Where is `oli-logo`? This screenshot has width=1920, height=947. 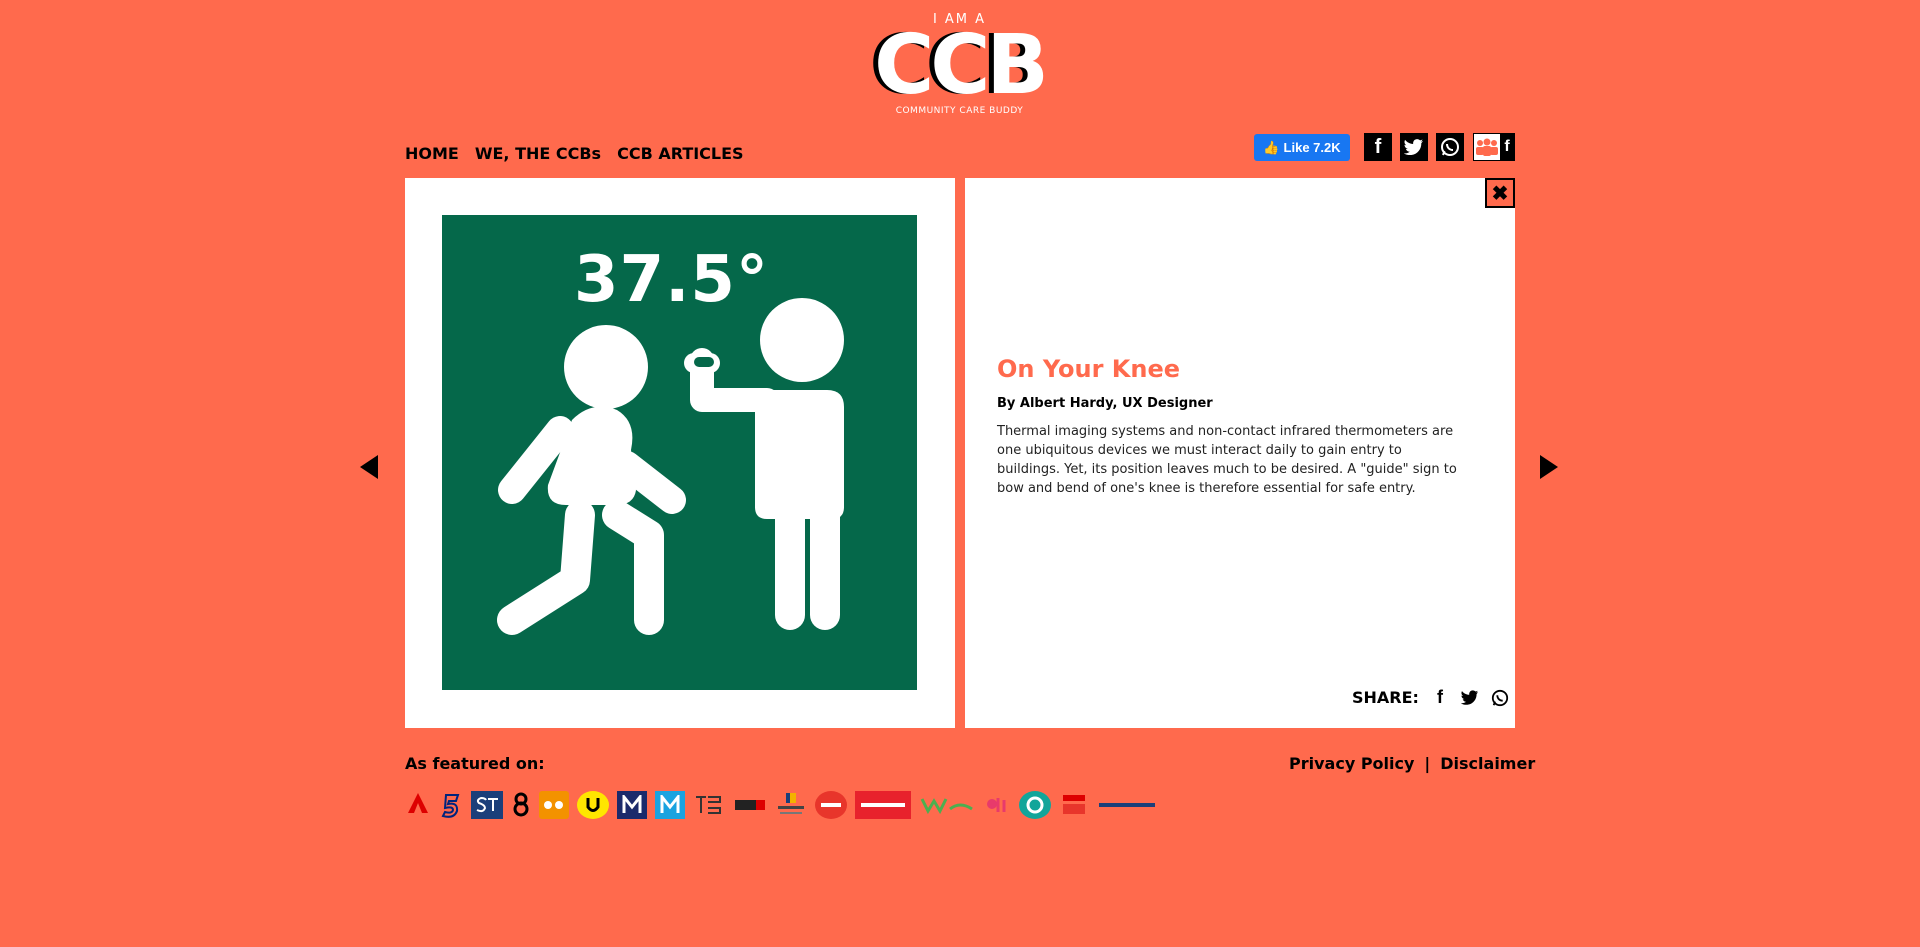 oli-logo is located at coordinates (997, 805).